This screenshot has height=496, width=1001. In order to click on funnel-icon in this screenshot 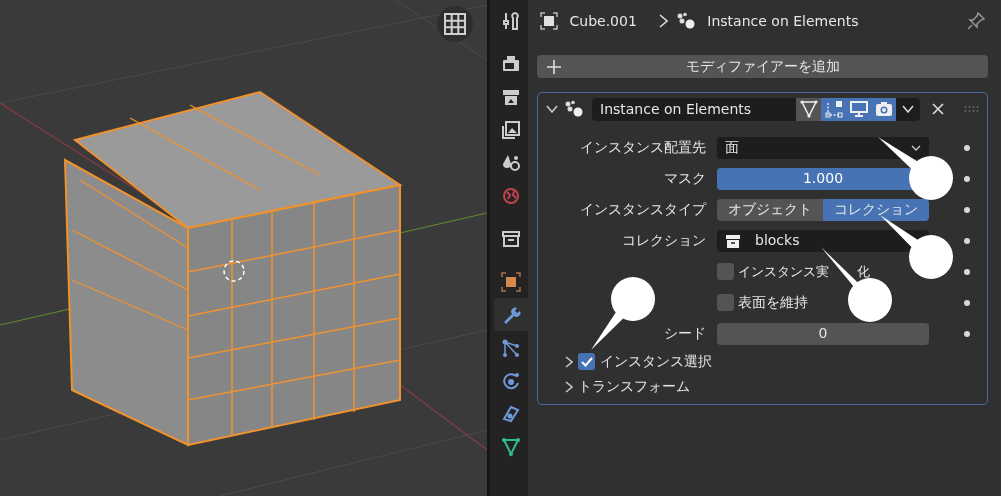, I will do `click(808, 109)`.